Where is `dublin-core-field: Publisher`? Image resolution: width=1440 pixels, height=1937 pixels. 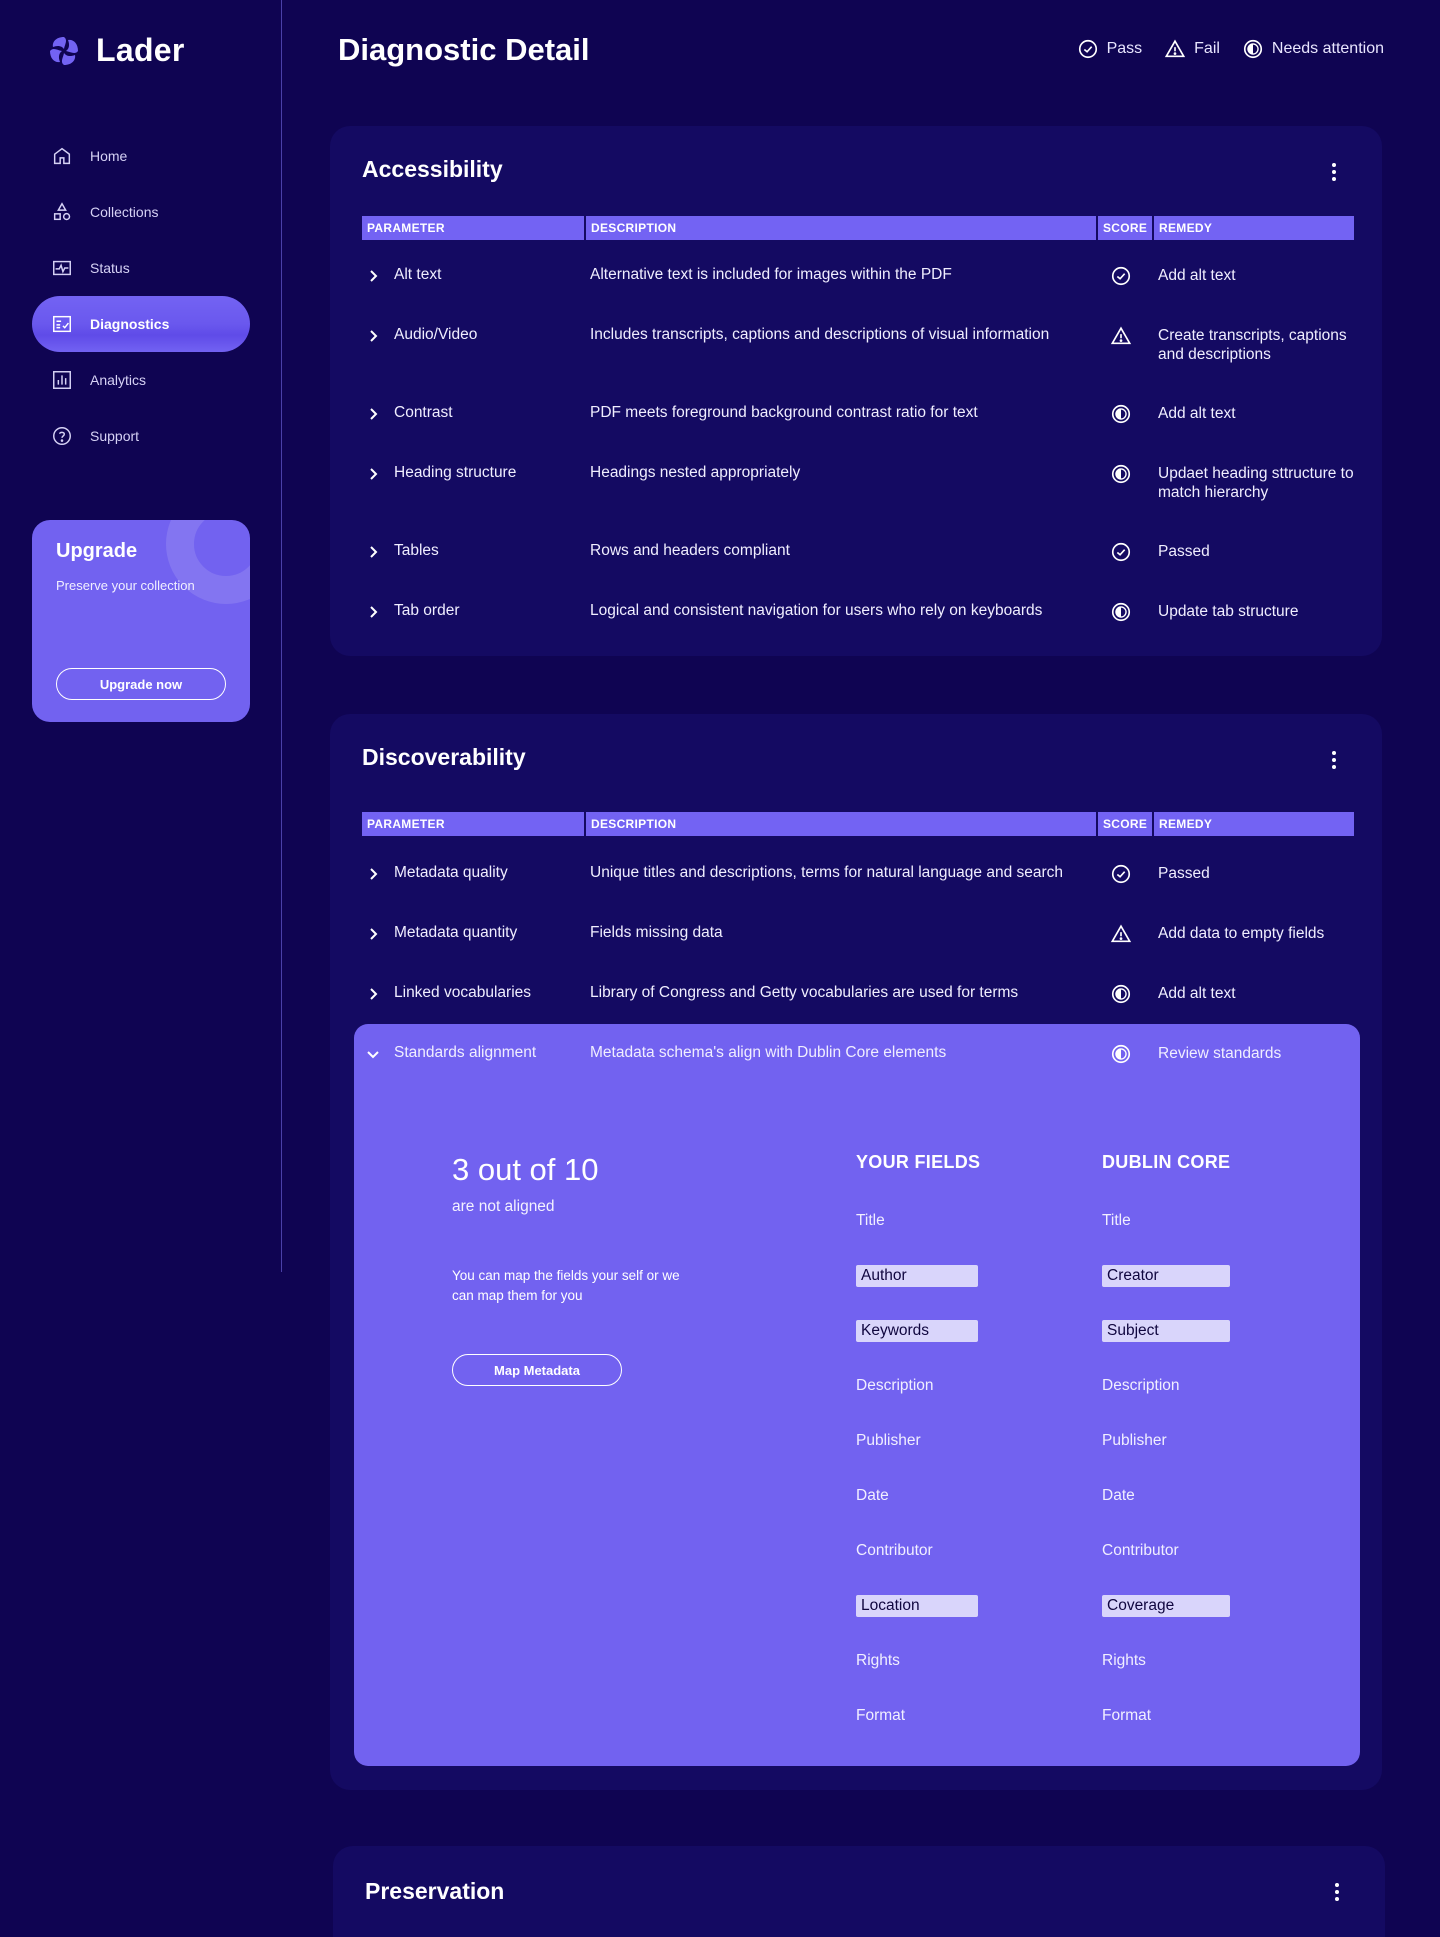 dublin-core-field: Publisher is located at coordinates (1134, 1440).